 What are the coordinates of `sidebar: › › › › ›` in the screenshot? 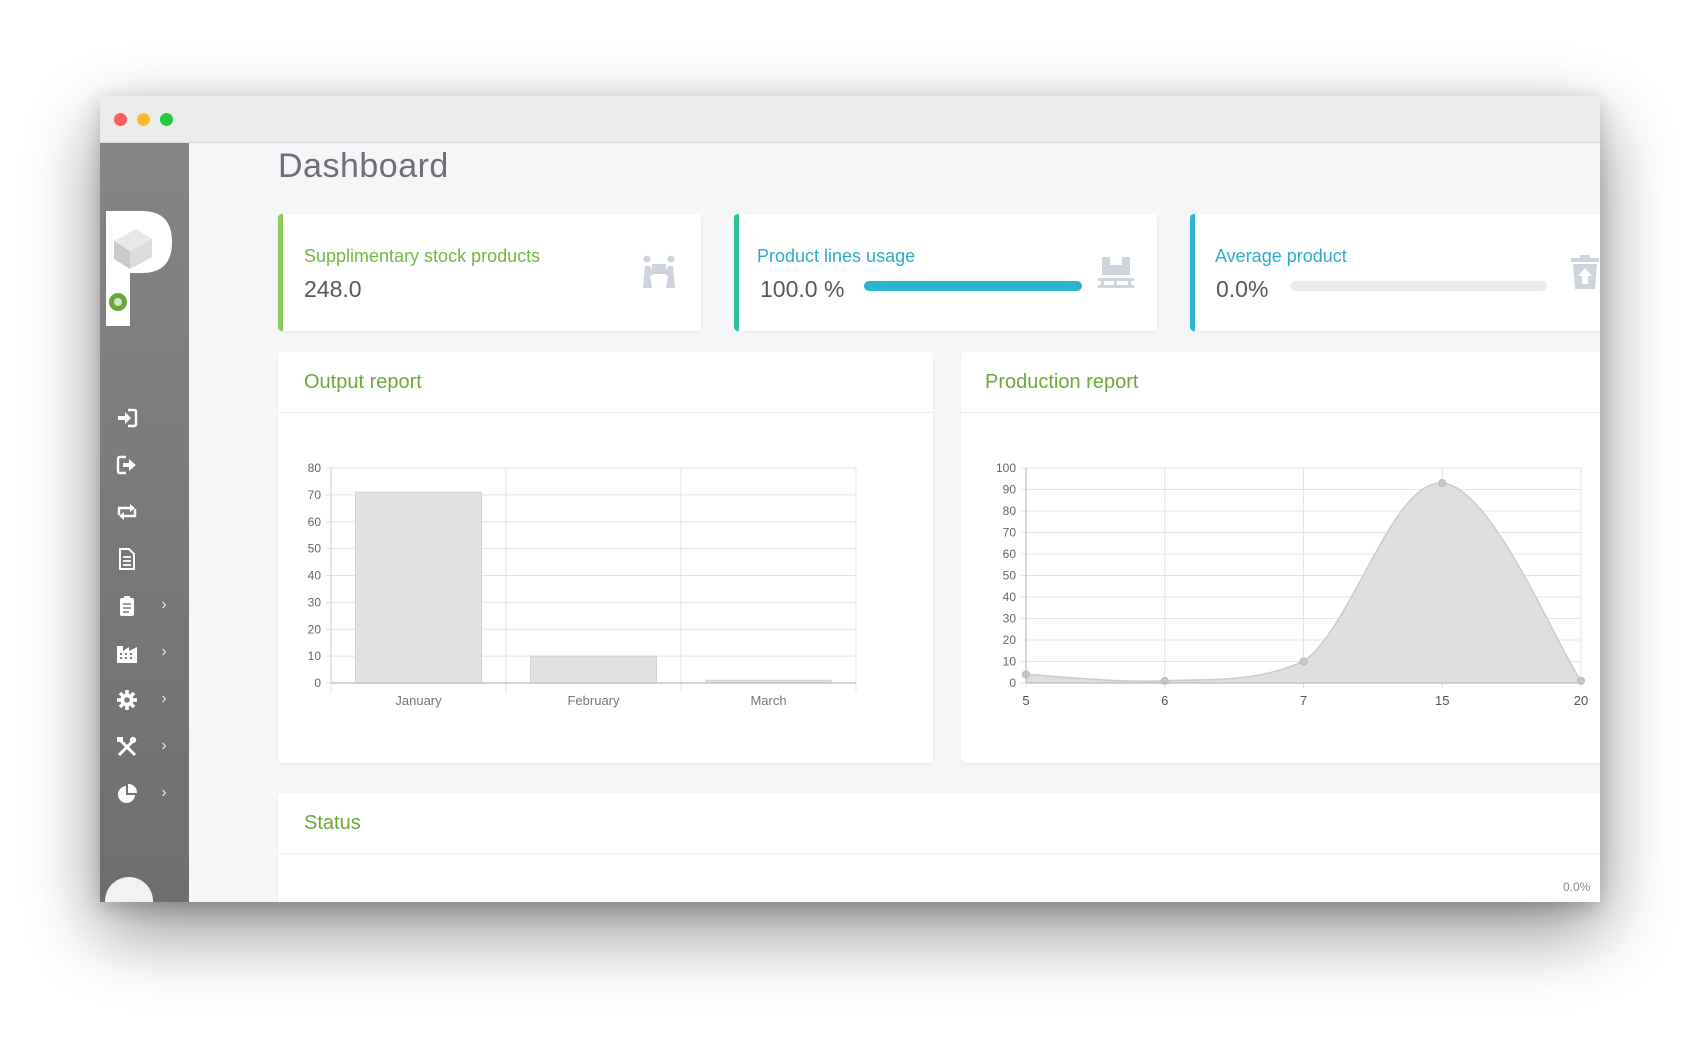 It's located at (144, 522).